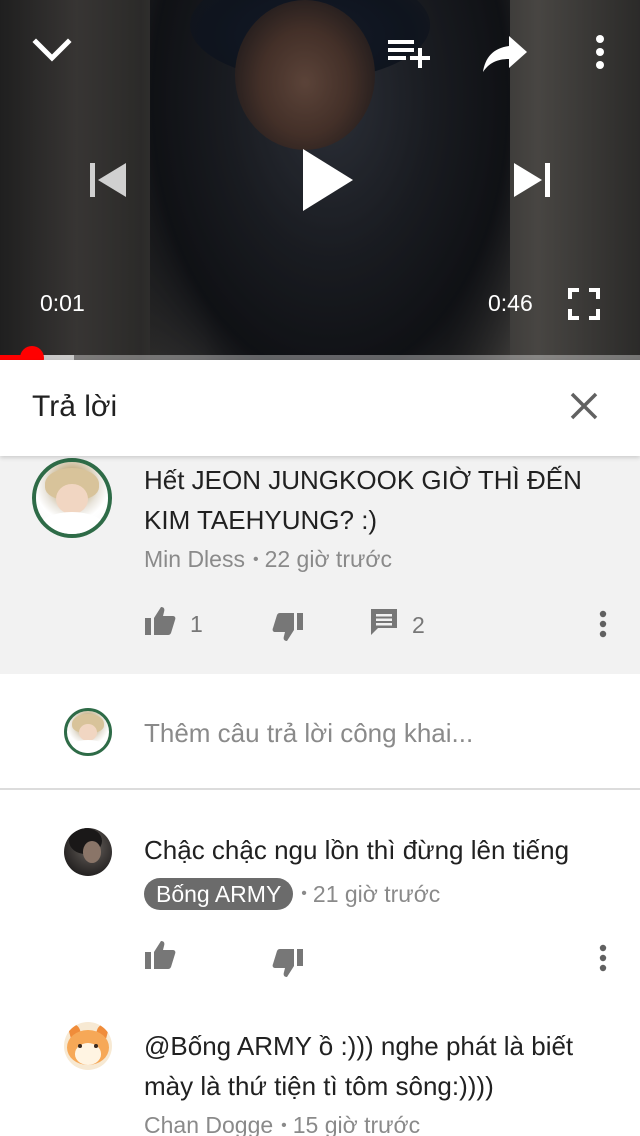 This screenshot has width=640, height=1136. I want to click on comment-meta: Min Dless • 22 giờ trước, so click(268, 559).